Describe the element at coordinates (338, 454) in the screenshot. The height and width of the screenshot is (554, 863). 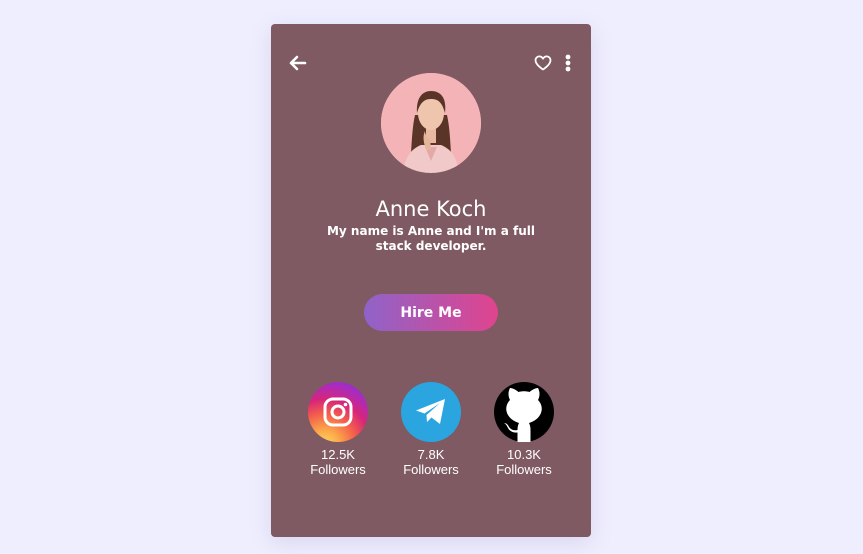
I see `instagram-follower-count: 12.5K` at that location.